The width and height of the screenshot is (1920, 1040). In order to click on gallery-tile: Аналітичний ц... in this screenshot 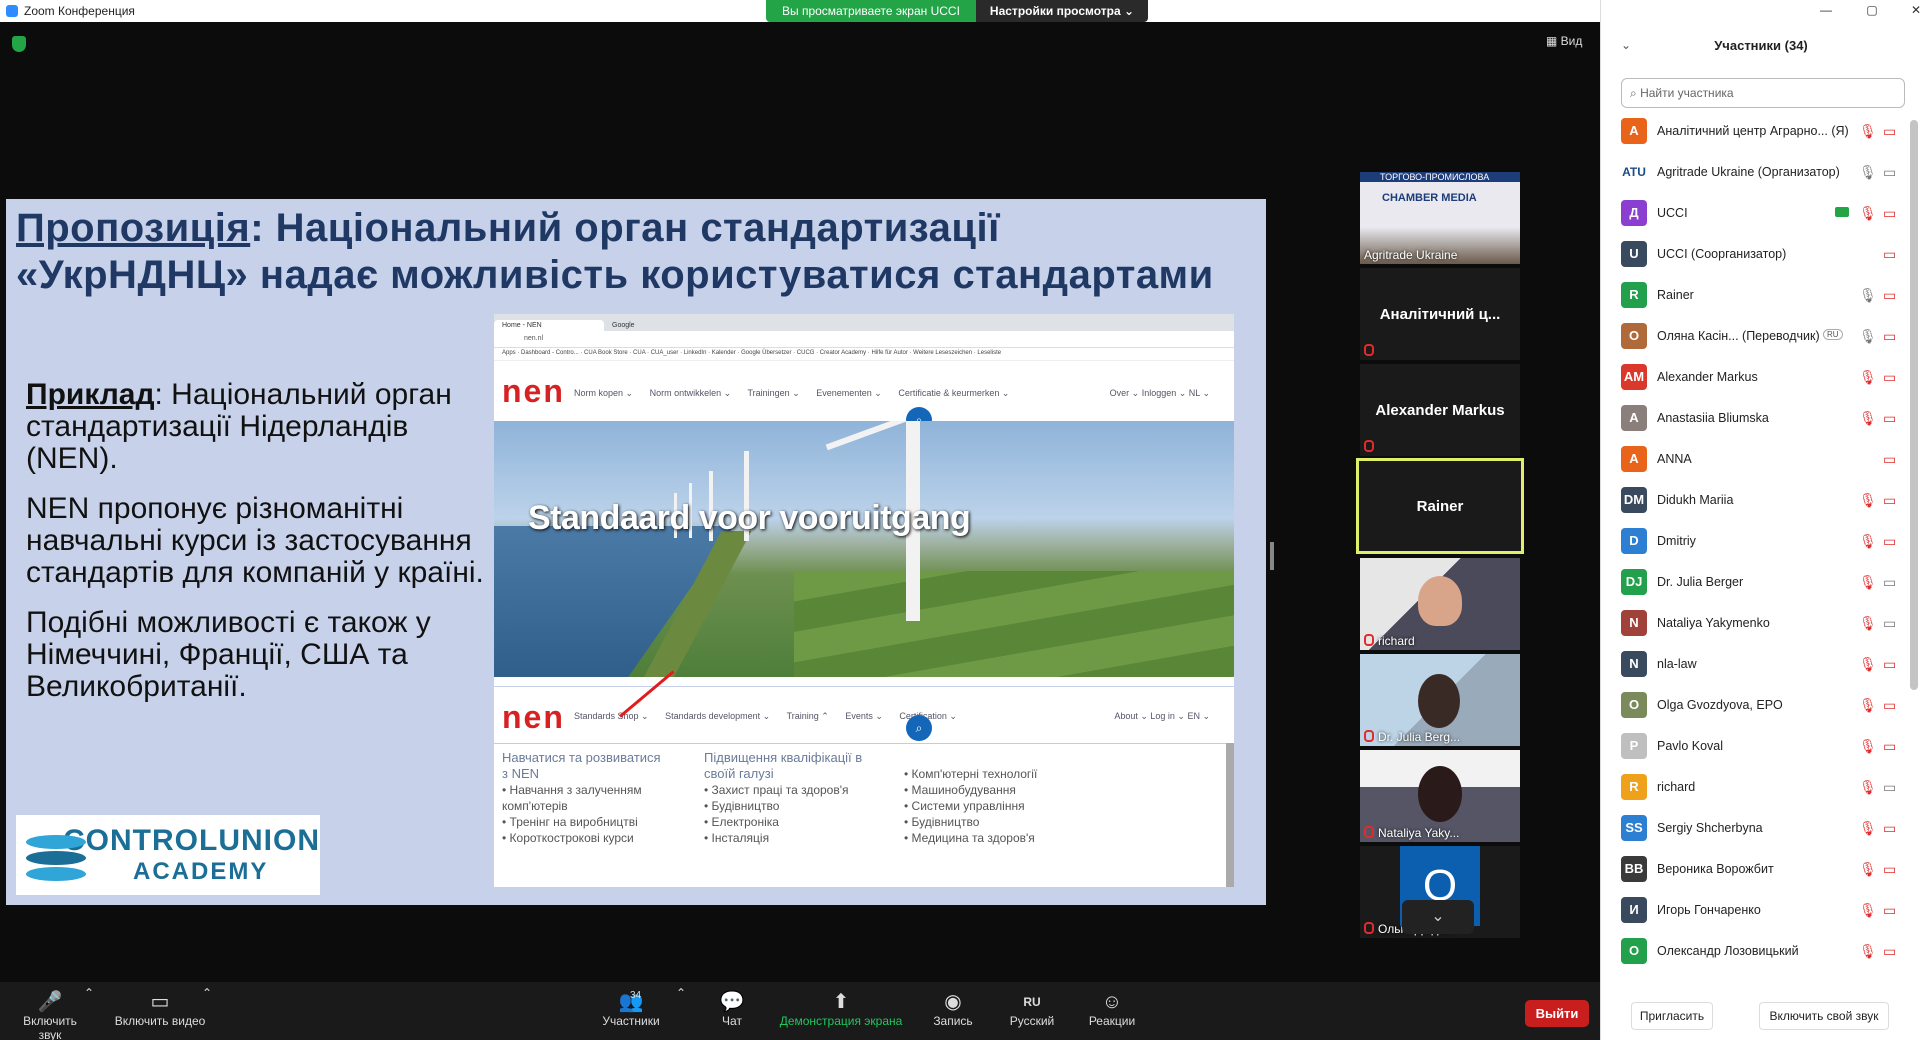, I will do `click(1440, 314)`.